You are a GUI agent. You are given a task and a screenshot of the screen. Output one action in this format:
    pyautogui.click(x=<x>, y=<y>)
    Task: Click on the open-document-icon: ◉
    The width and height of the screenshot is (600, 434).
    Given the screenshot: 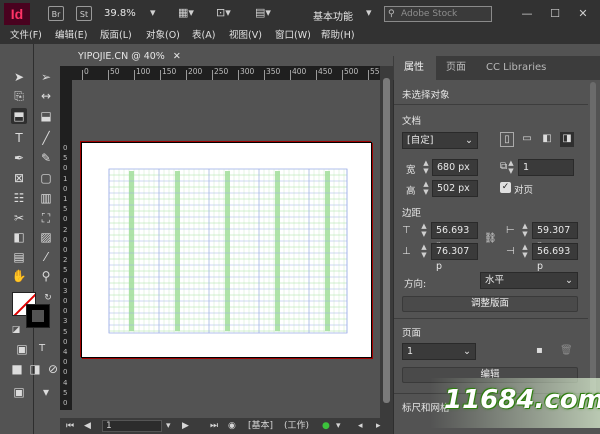 What is the action you would take?
    pyautogui.click(x=232, y=426)
    